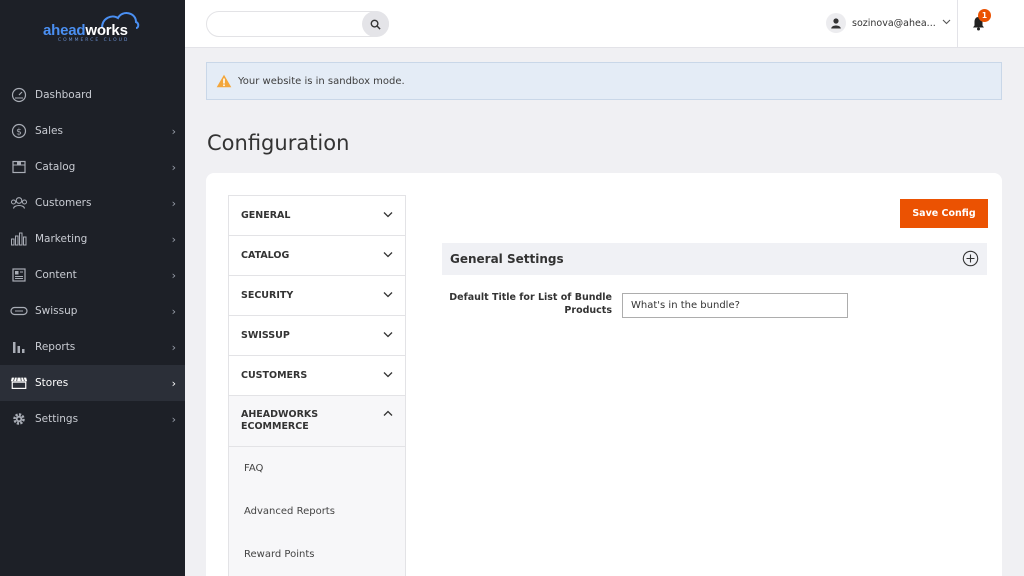 Image resolution: width=1024 pixels, height=576 pixels. Describe the element at coordinates (92, 347) in the screenshot. I see `sidebar-item-reports: Reports ›` at that location.